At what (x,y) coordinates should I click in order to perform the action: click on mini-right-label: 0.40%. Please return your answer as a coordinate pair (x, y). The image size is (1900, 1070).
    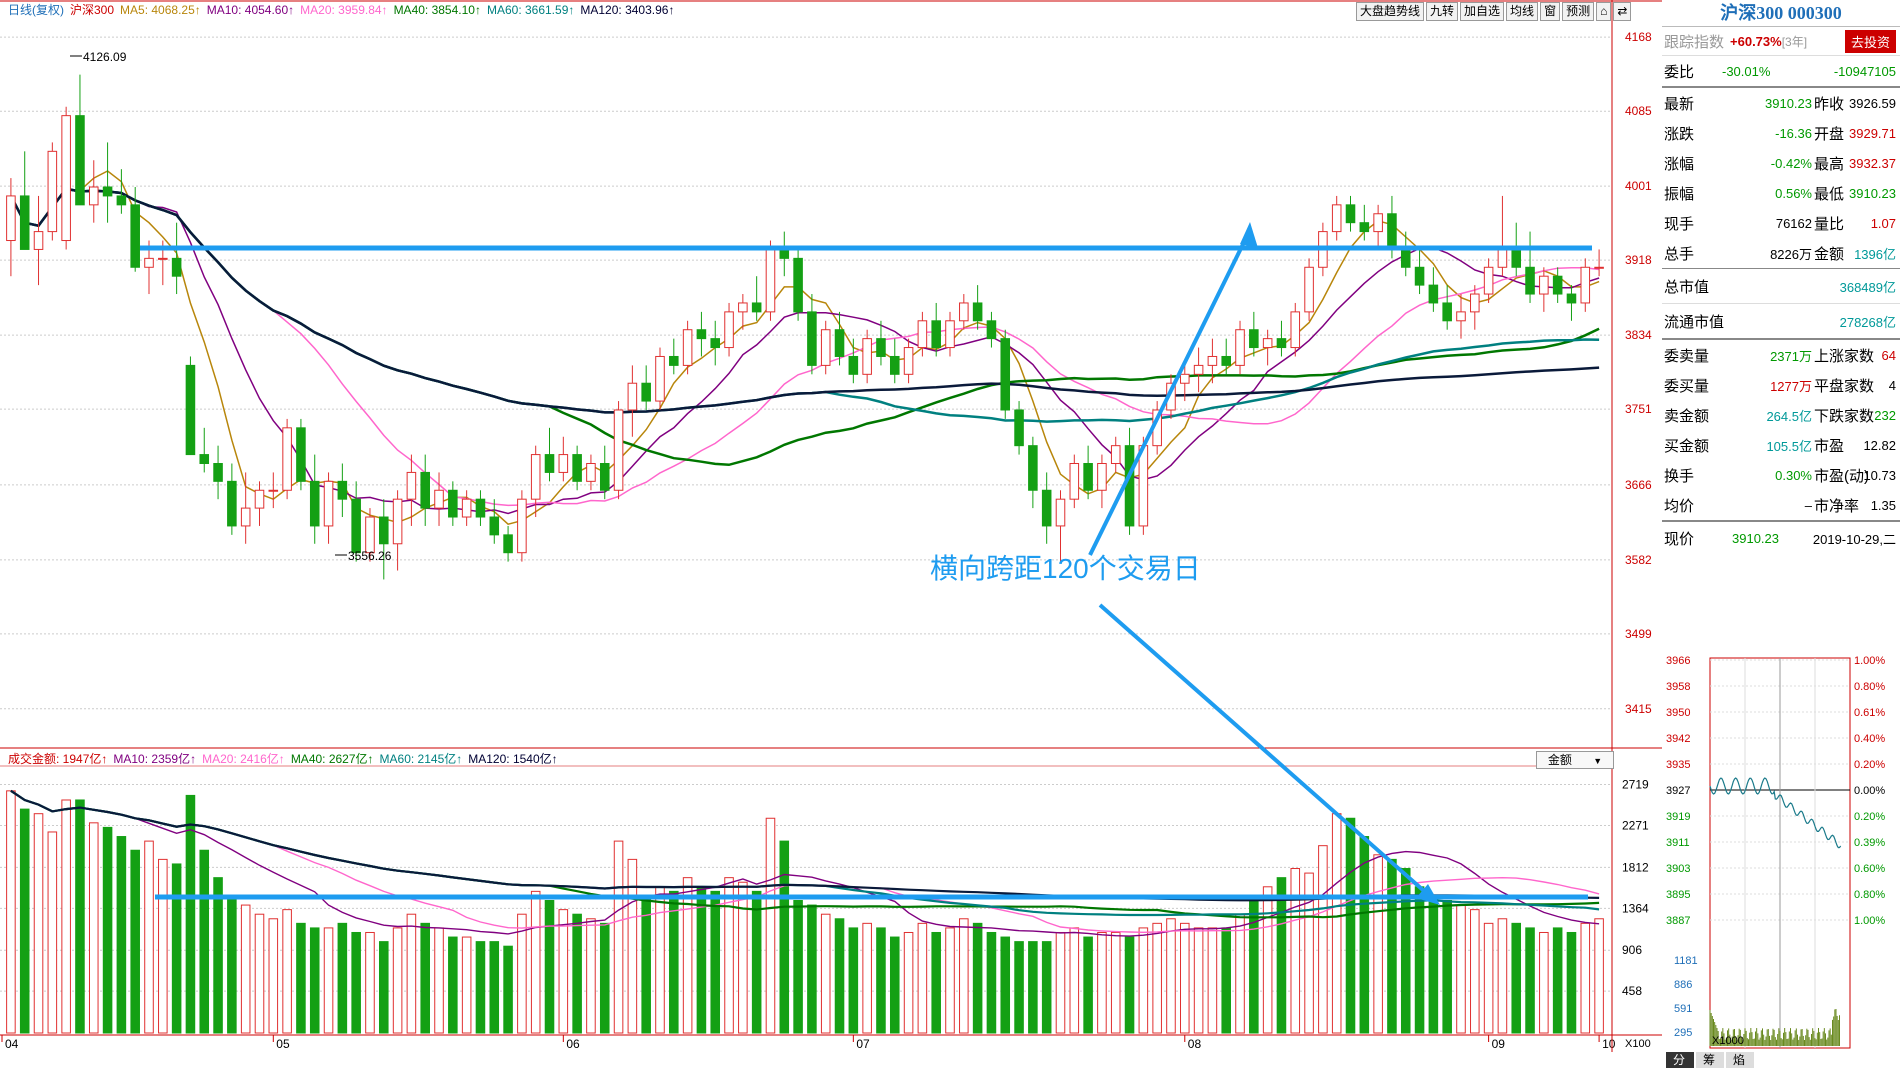
    Looking at the image, I should click on (1869, 739).